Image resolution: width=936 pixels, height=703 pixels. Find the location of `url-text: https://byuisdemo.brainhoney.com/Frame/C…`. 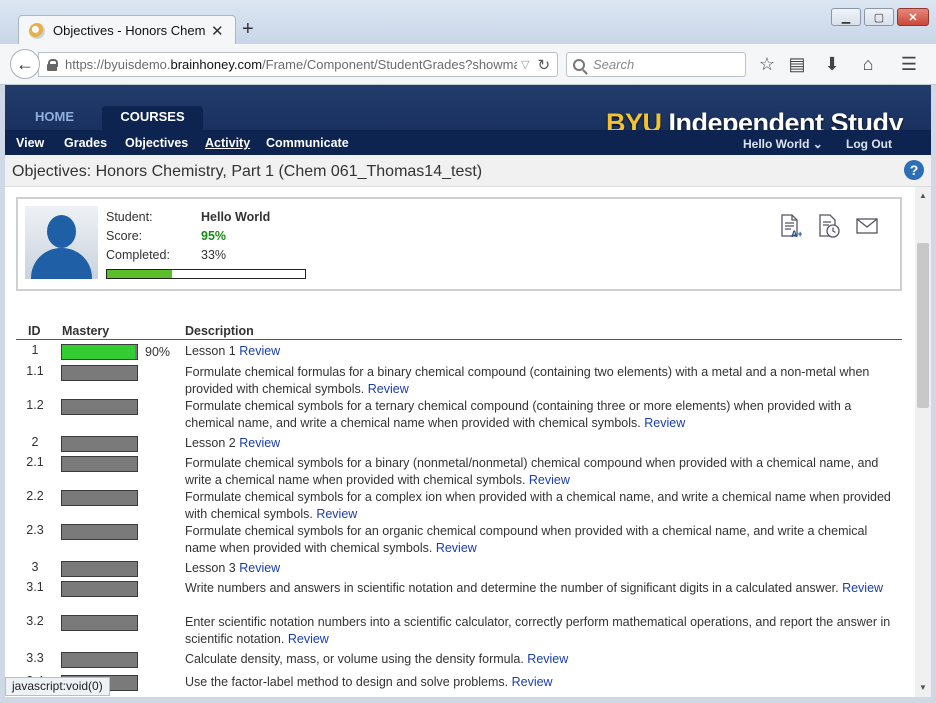

url-text: https://byuisdemo.brainhoney.com/Frame/C… is located at coordinates (291, 64).